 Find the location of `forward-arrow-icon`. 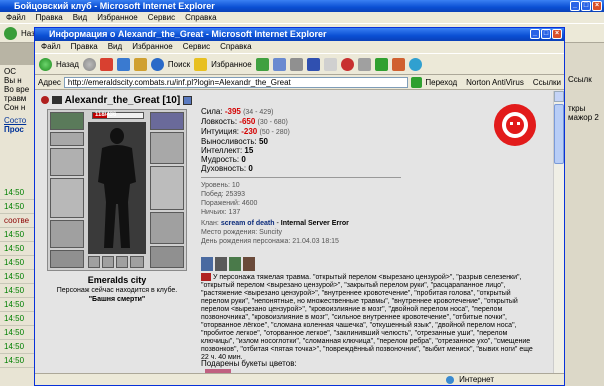

forward-arrow-icon is located at coordinates (89, 64).